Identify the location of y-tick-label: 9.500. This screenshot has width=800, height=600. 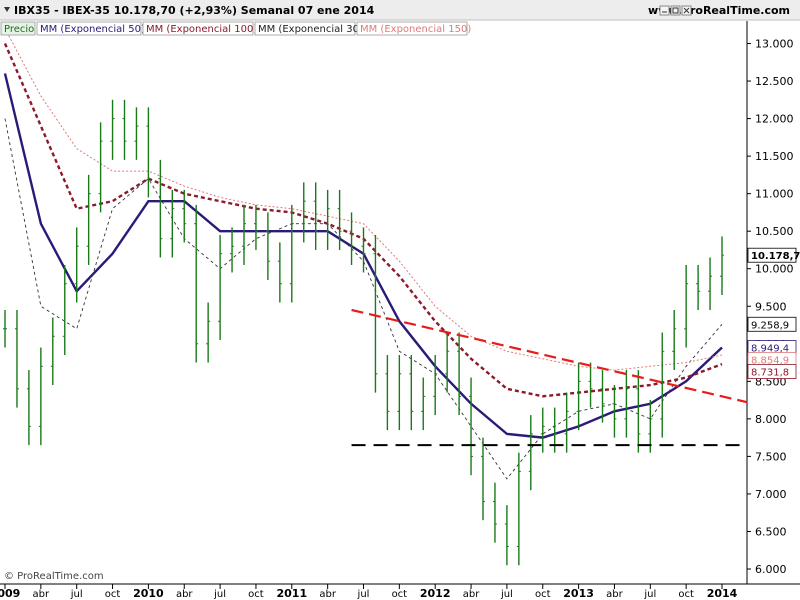
(771, 306).